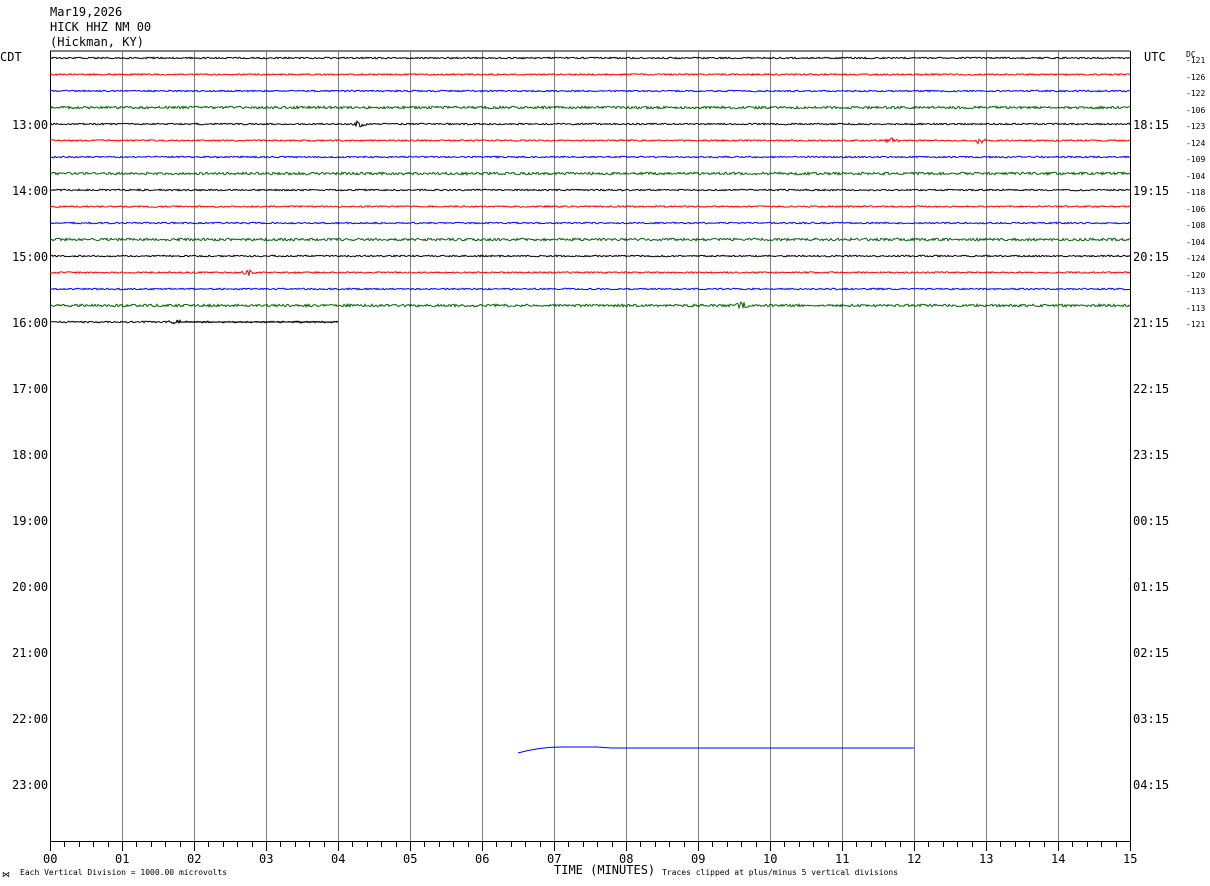 This screenshot has width=1210, height=886. I want to click on x-tick-label: 10, so click(770, 859).